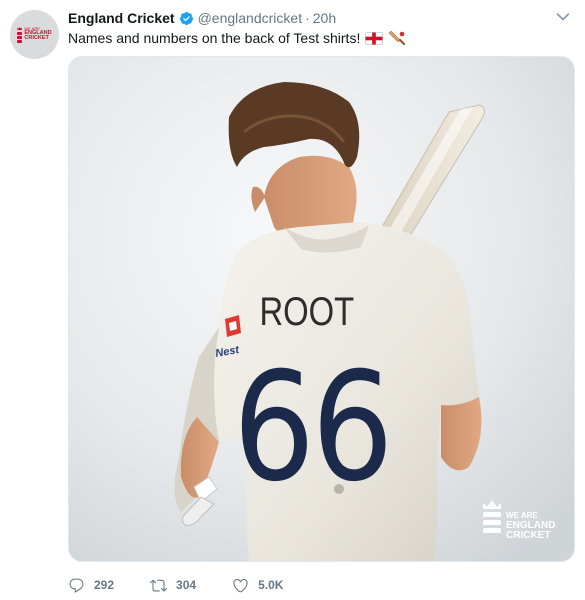  What do you see at coordinates (121, 18) in the screenshot?
I see `author-name: England Cricket` at bounding box center [121, 18].